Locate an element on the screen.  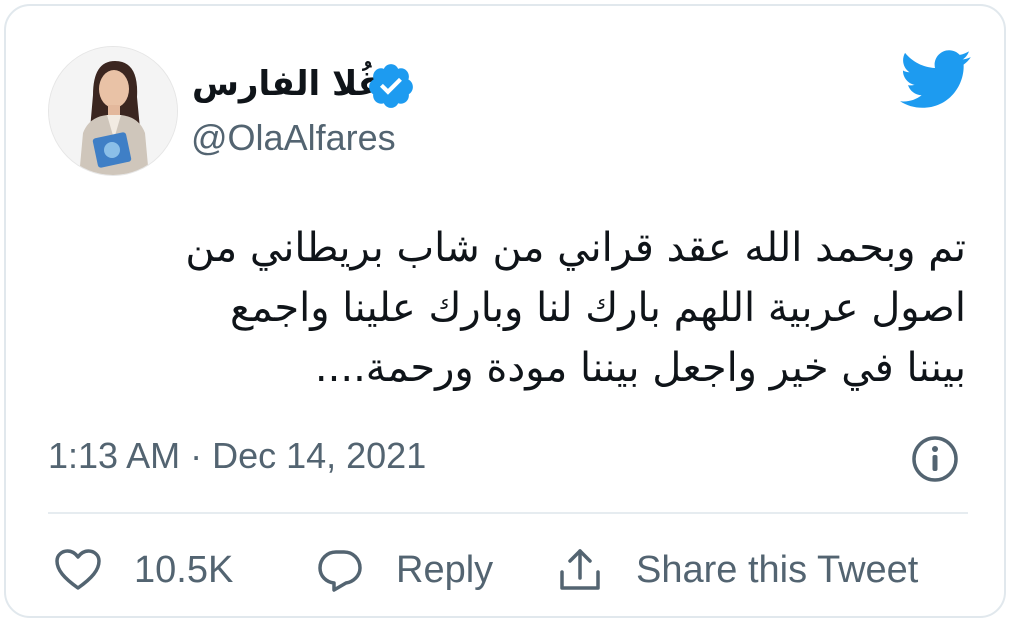
user-handle: @OlaAlfares is located at coordinates (293, 138).